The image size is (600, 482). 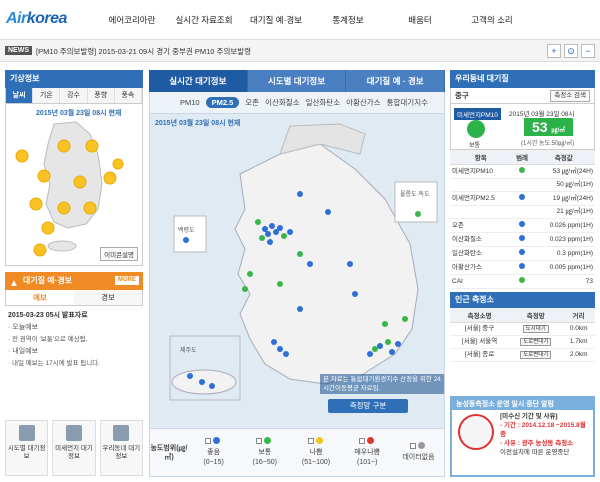 What do you see at coordinates (476, 432) in the screenshot?
I see `stop-sign-icon` at bounding box center [476, 432].